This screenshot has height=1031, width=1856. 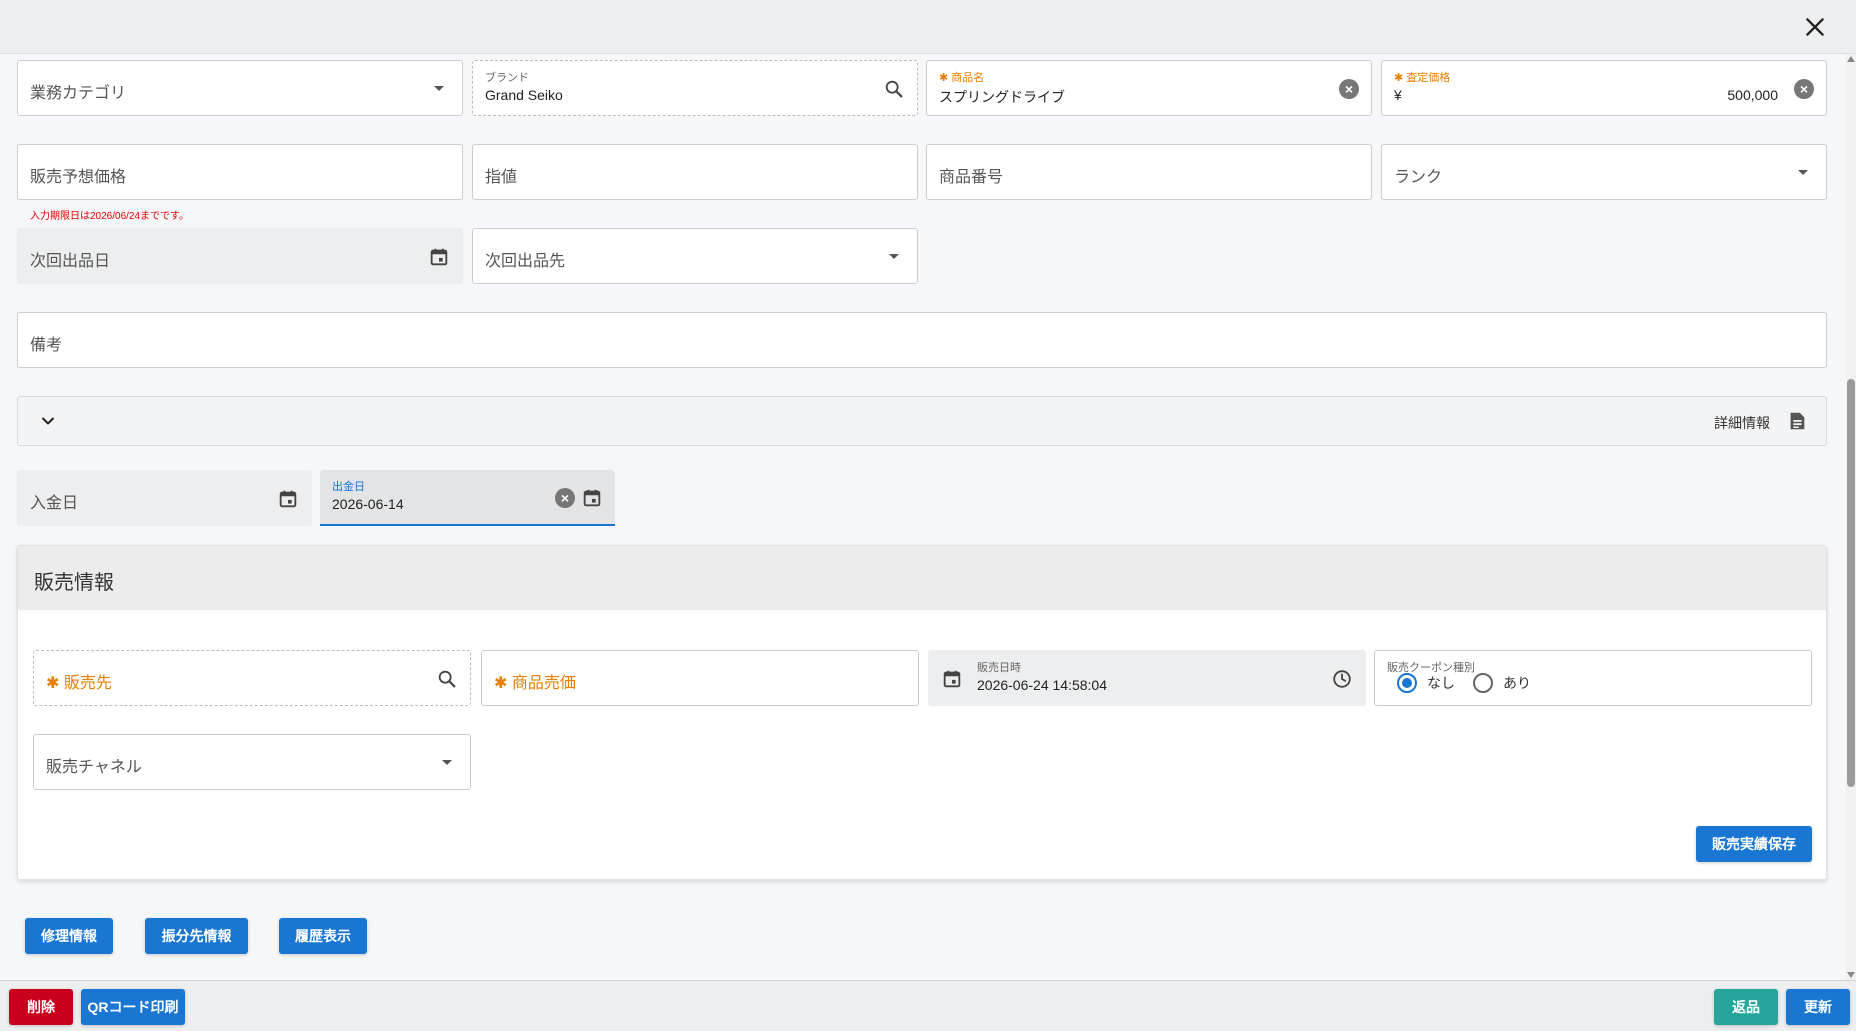 I want to click on sales-info-title: 販売情報, so click(x=74, y=583).